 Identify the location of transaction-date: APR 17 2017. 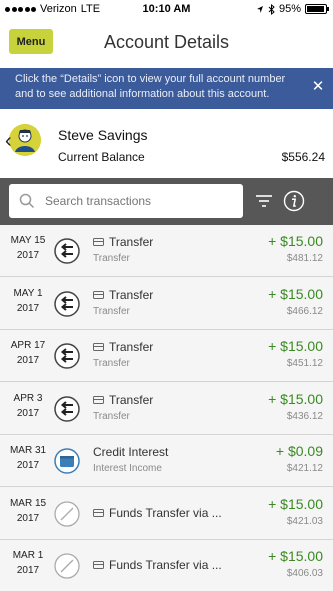
(28, 353).